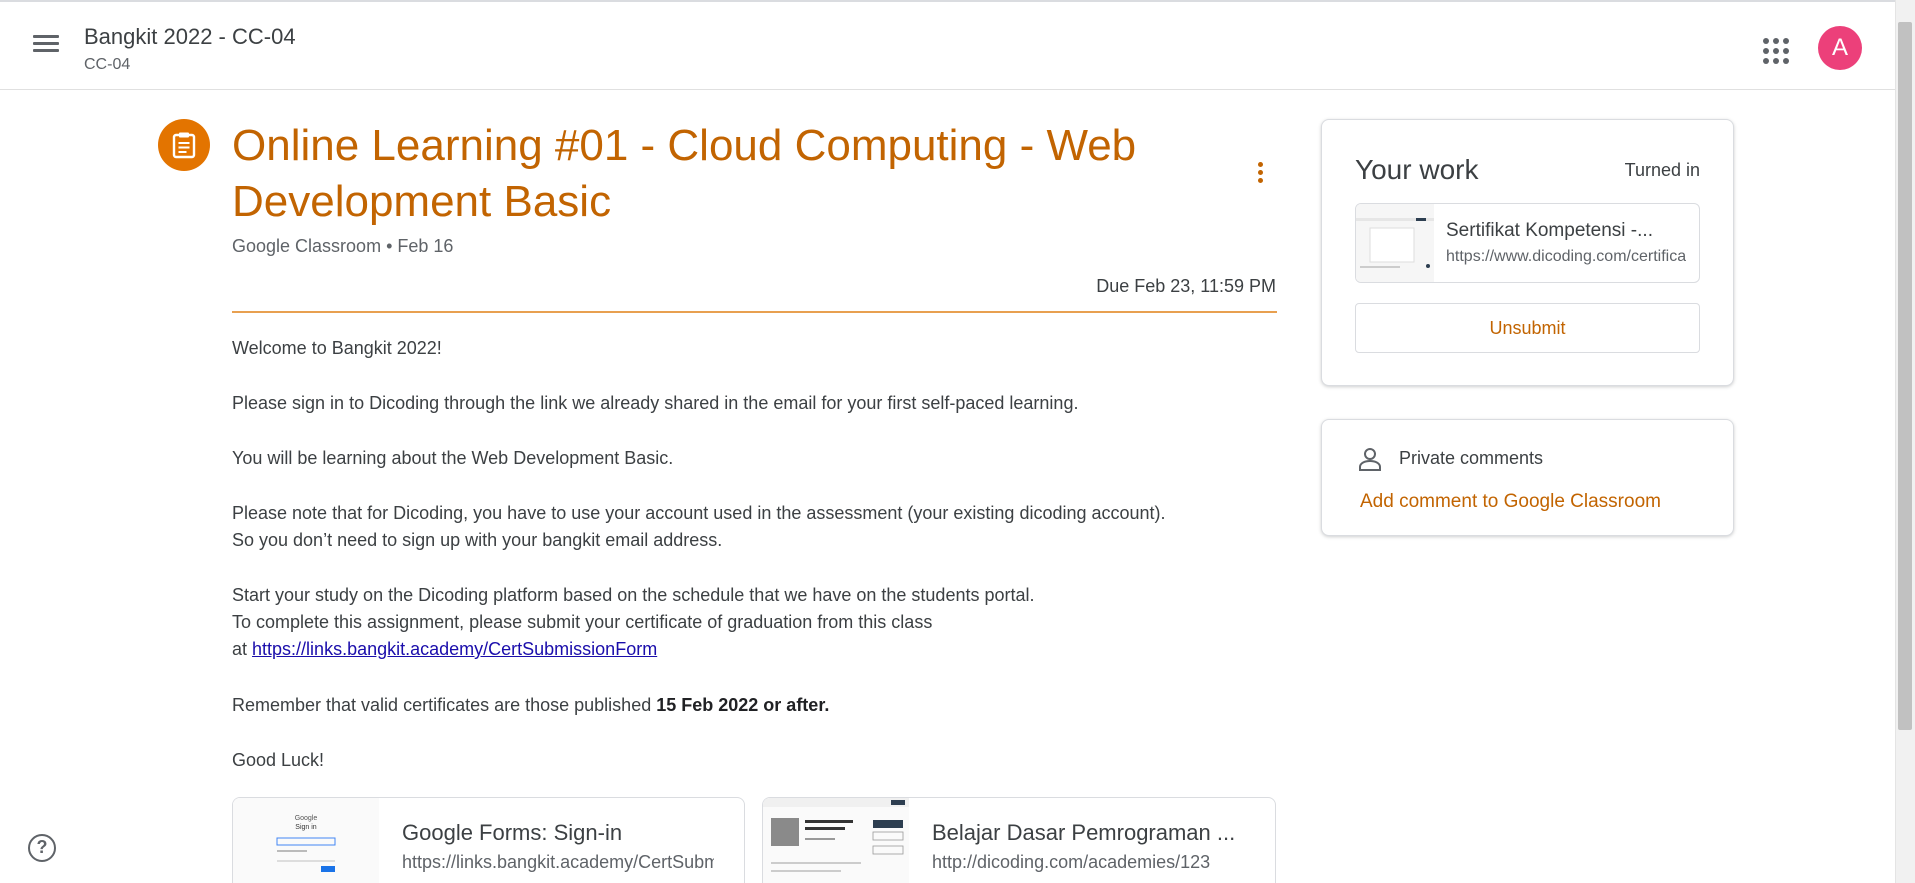 The height and width of the screenshot is (883, 1915). Describe the element at coordinates (42, 848) in the screenshot. I see `help-icon: ?` at that location.